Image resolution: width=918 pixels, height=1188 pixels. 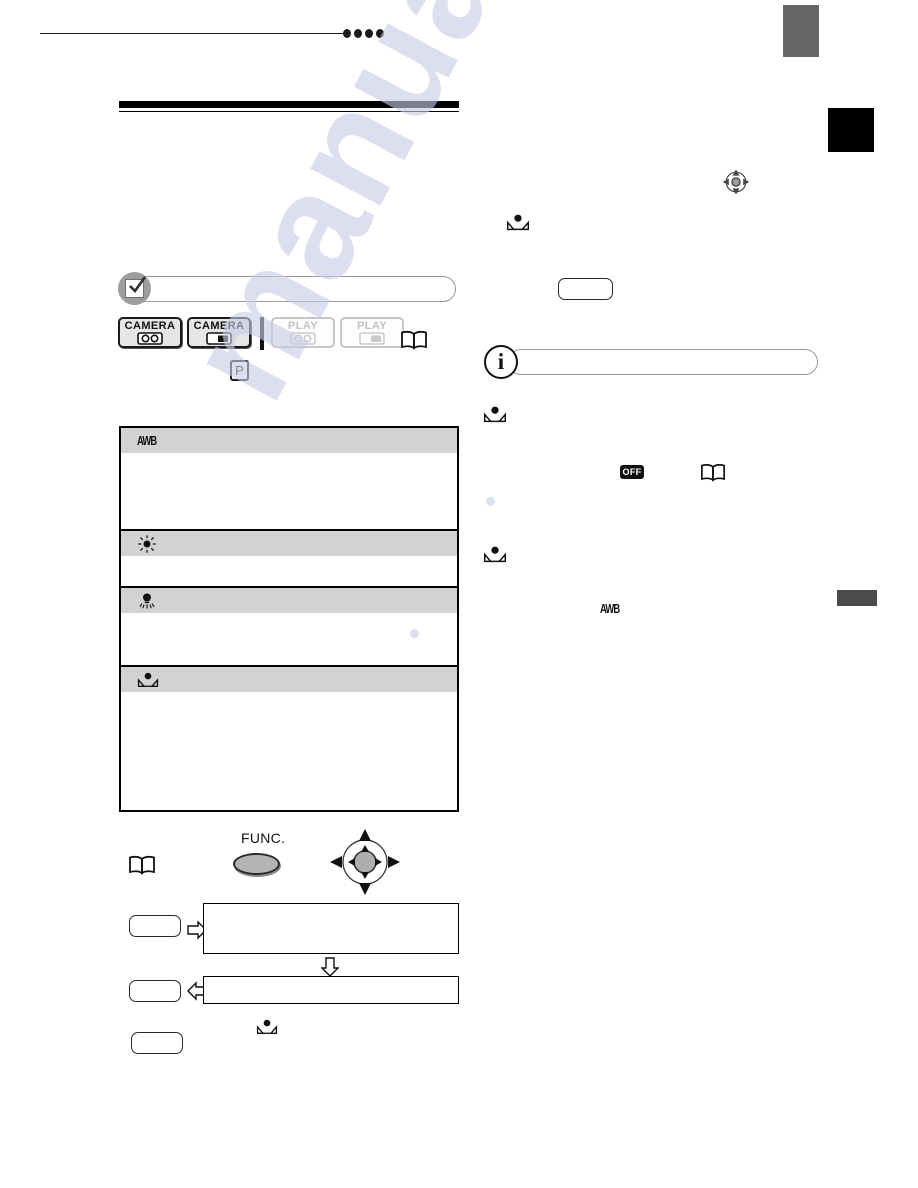 What do you see at coordinates (303, 338) in the screenshot?
I see `play-tape-icon` at bounding box center [303, 338].